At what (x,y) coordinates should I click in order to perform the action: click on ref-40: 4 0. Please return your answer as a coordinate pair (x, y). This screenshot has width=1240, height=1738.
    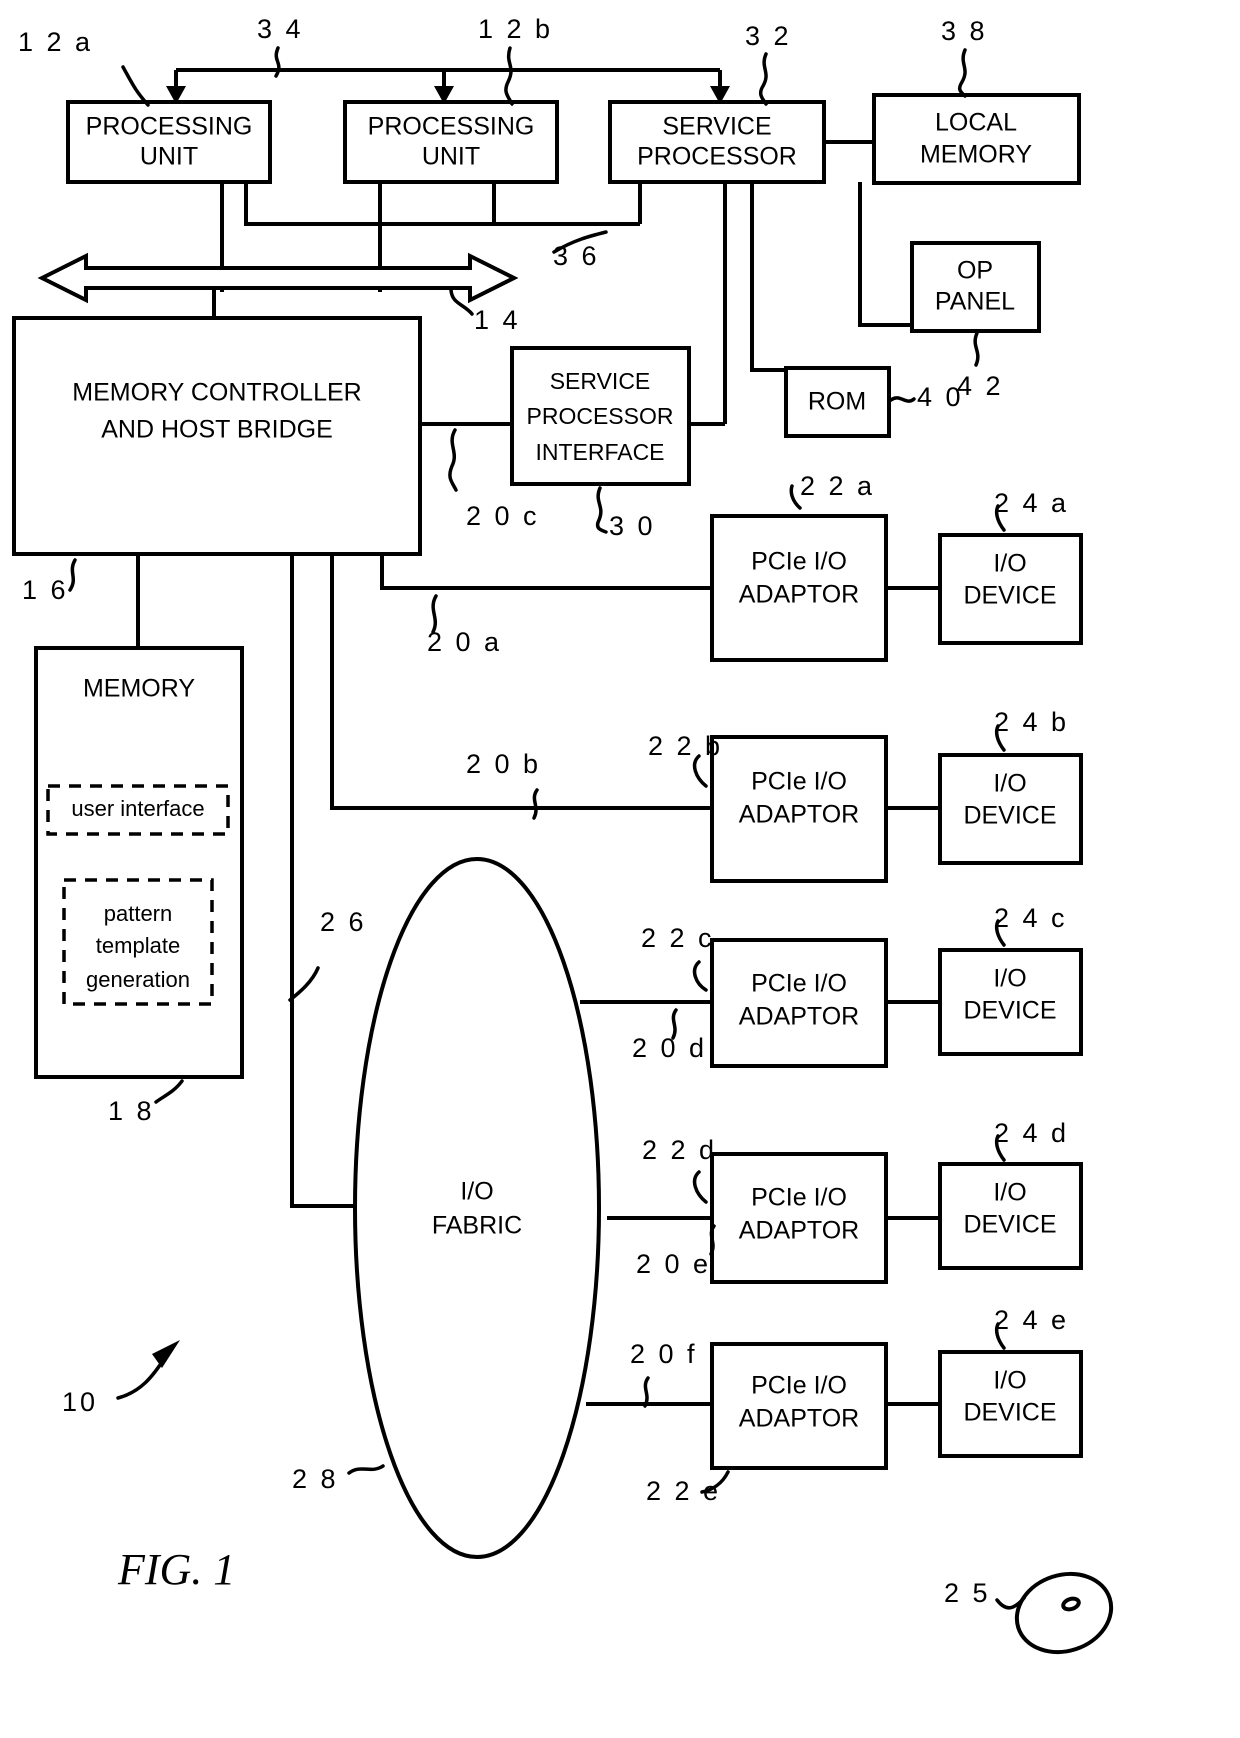
    Looking at the image, I should click on (940, 397).